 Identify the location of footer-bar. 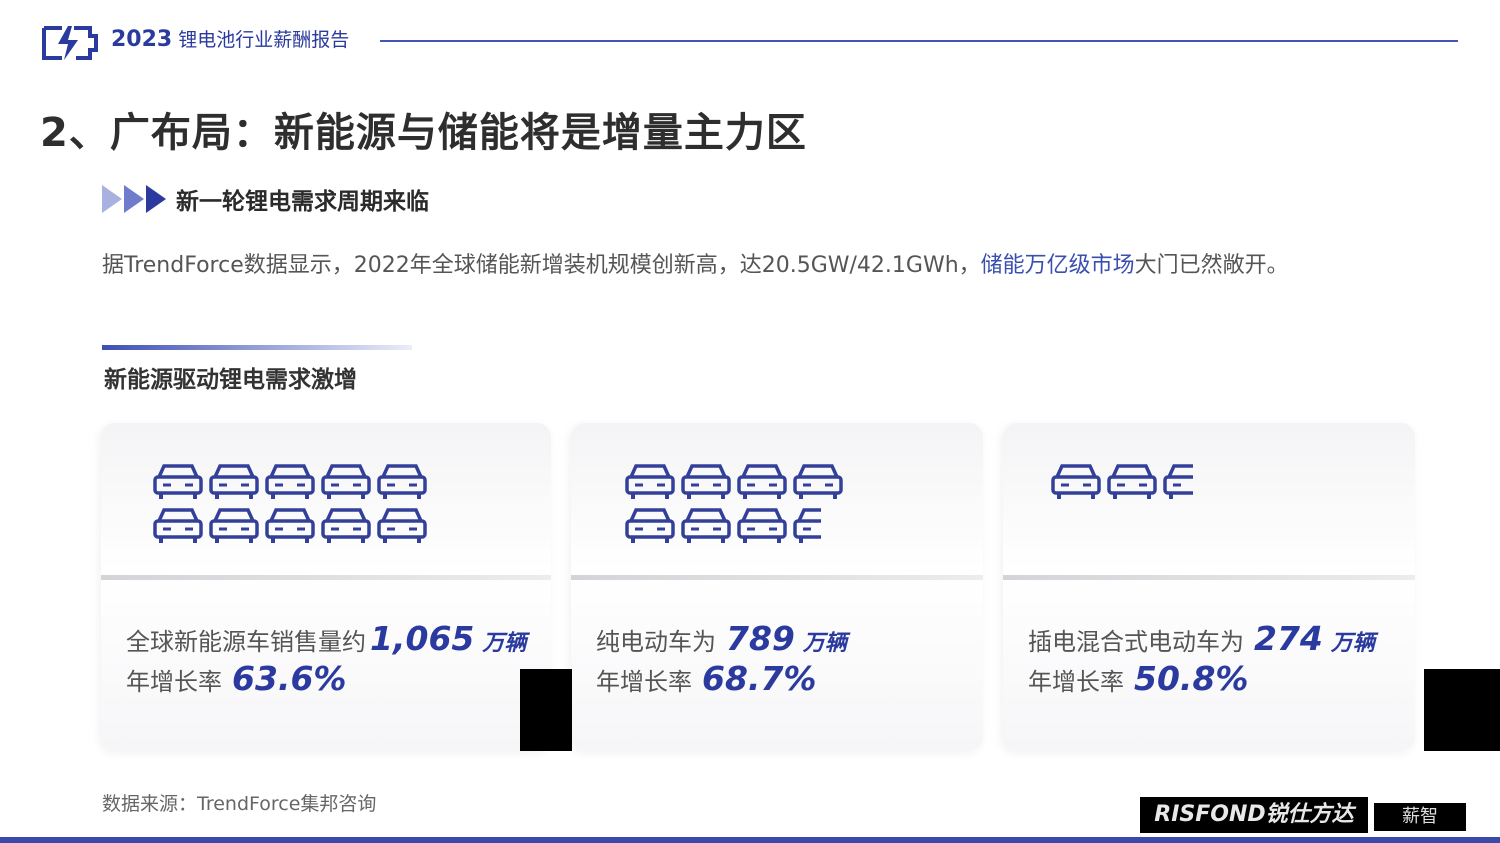
(750, 840).